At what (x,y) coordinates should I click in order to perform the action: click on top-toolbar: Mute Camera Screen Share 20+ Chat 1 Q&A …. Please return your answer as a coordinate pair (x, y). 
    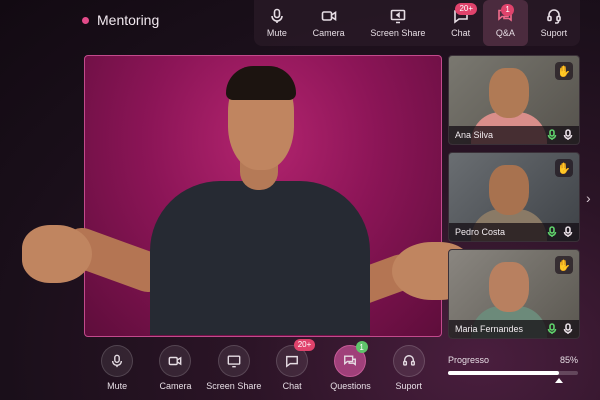
    Looking at the image, I should click on (417, 23).